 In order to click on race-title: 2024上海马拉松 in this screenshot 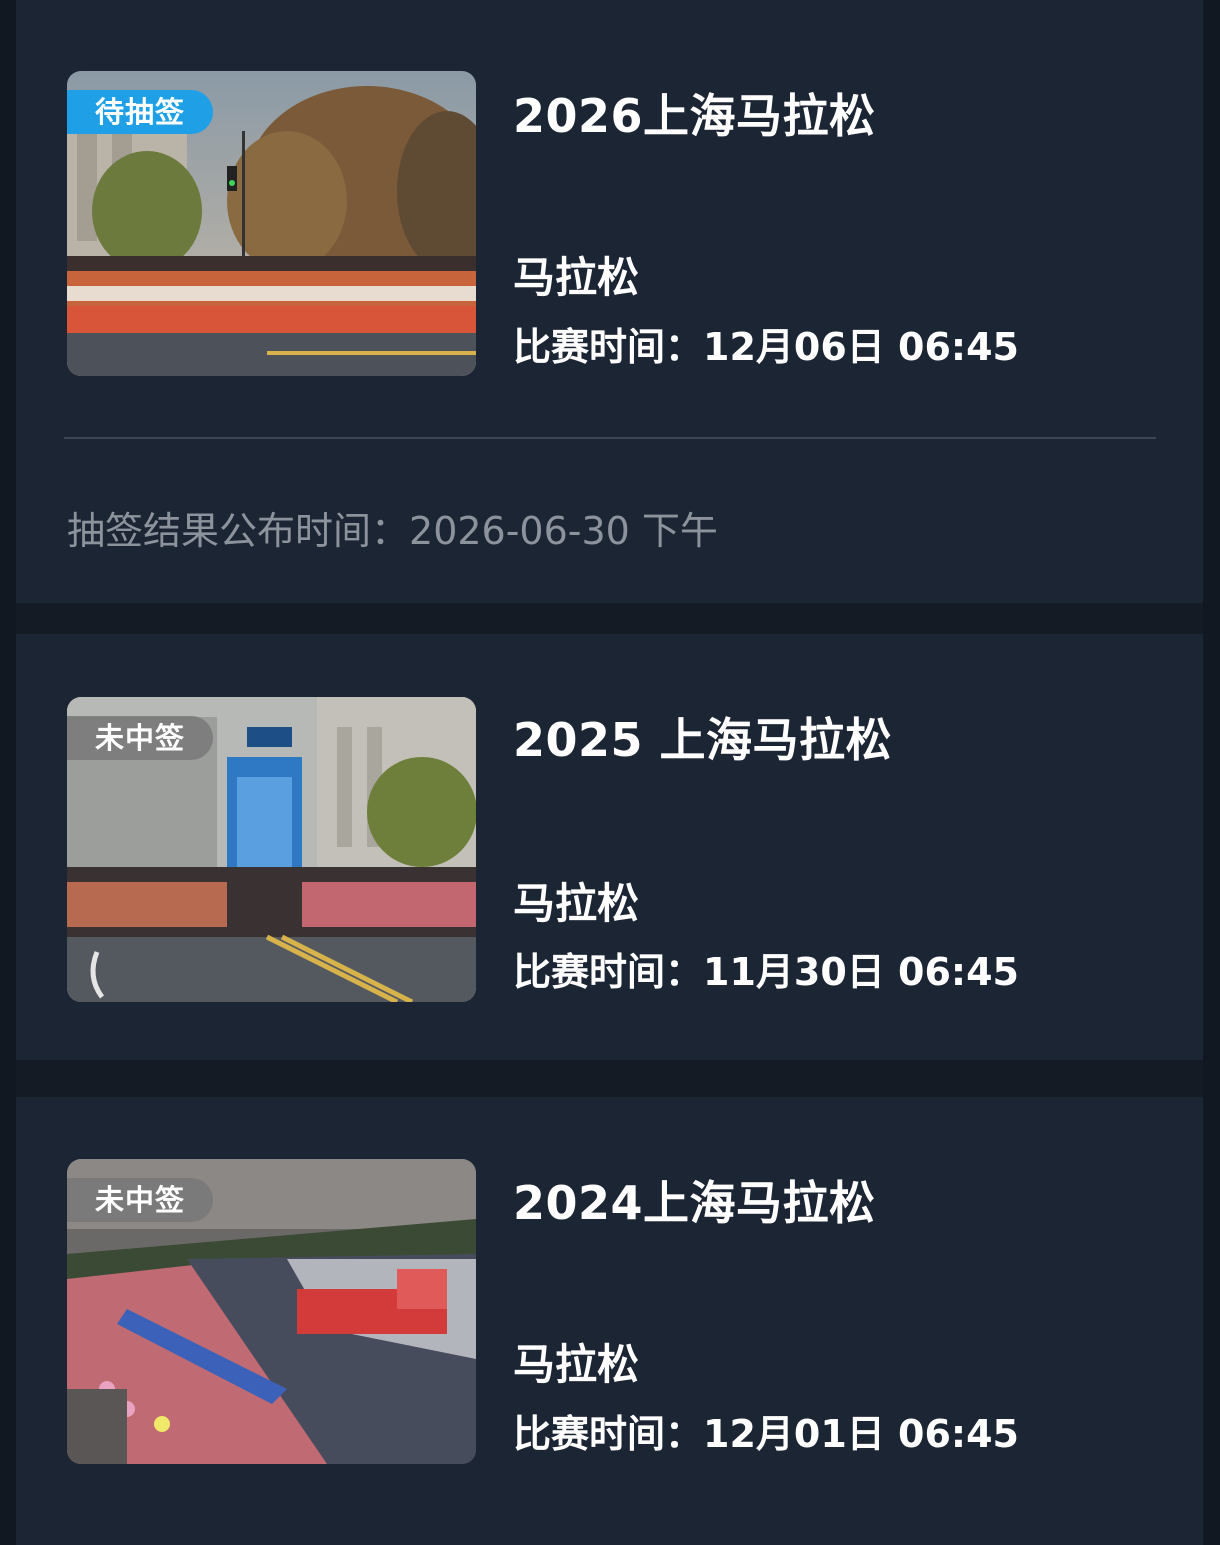, I will do `click(694, 1200)`.